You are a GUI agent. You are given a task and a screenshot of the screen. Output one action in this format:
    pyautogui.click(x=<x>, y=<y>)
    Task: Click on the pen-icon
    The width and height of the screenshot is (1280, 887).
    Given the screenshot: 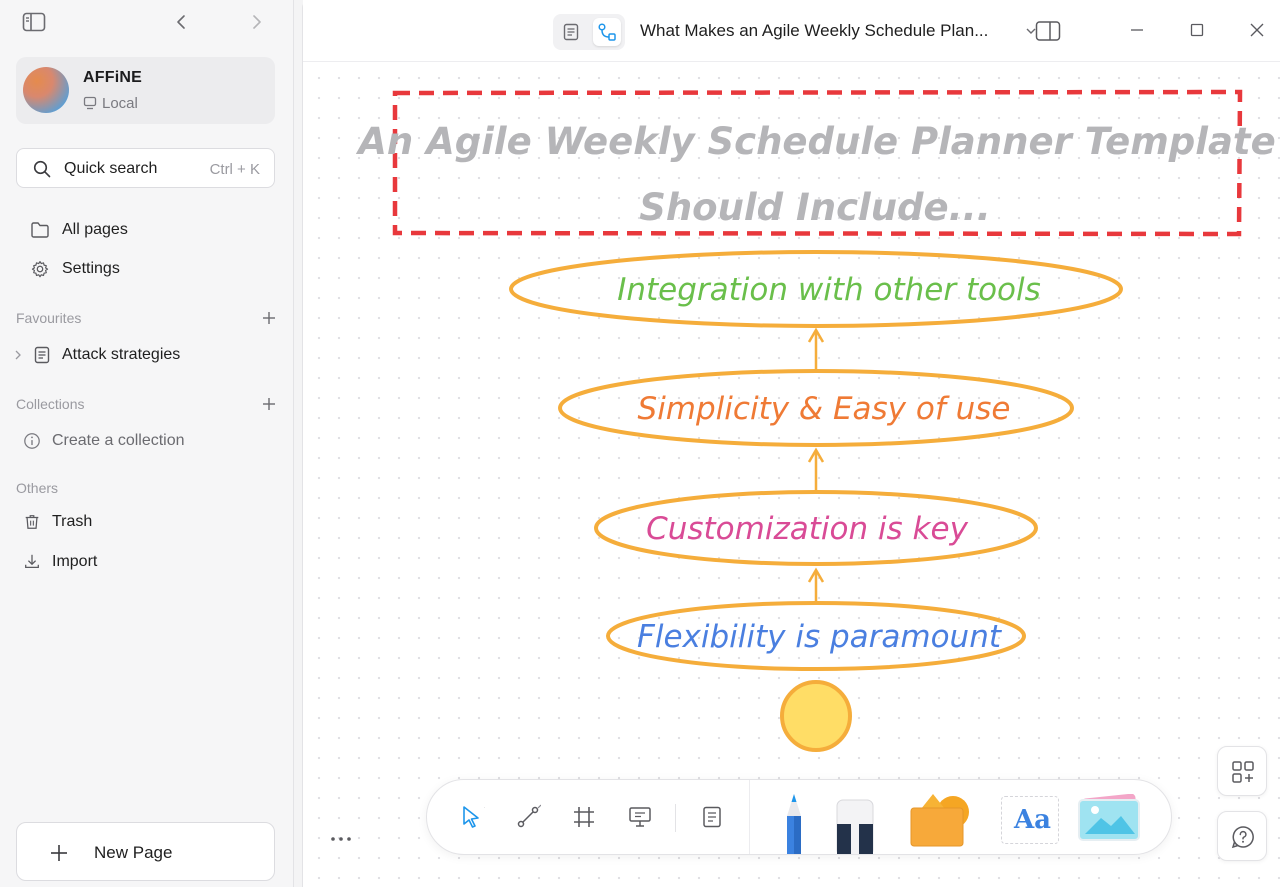 What is the action you would take?
    pyautogui.click(x=794, y=824)
    